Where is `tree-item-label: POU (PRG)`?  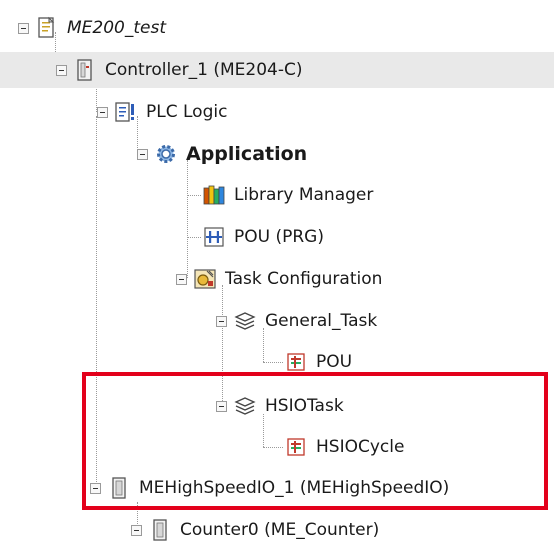 tree-item-label: POU (PRG) is located at coordinates (279, 237).